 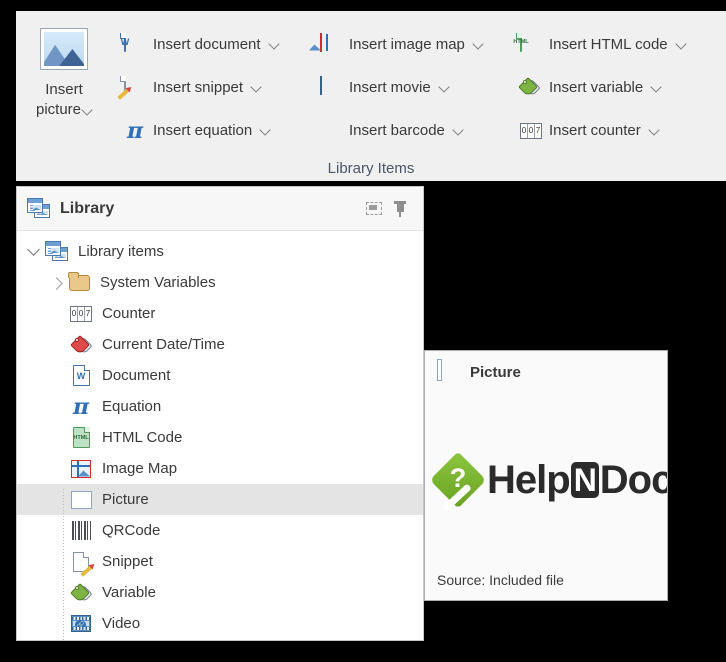 I want to click on tree-node-system-variables: System Variables, so click(x=220, y=282).